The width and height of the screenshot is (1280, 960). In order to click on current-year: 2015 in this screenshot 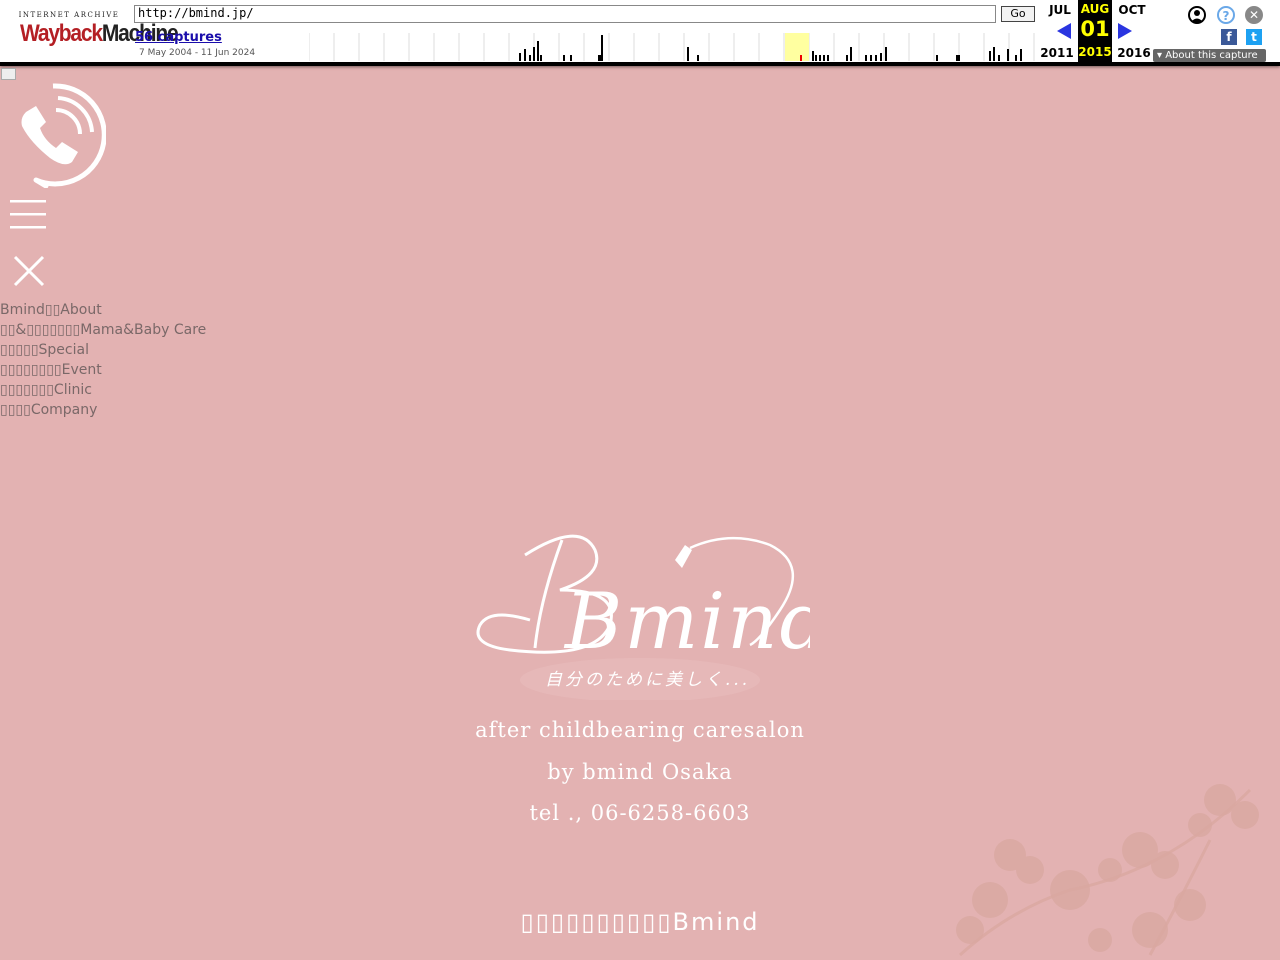, I will do `click(1095, 52)`.